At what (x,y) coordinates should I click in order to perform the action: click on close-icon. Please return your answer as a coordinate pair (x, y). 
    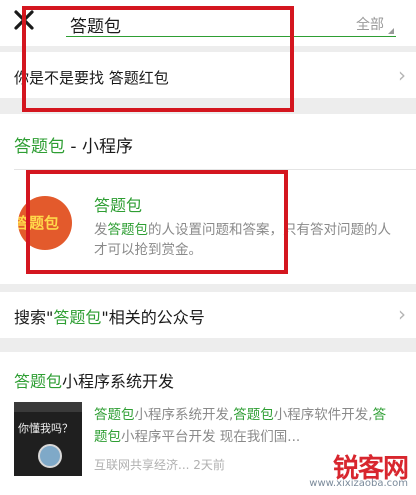
    Looking at the image, I should click on (24, 20).